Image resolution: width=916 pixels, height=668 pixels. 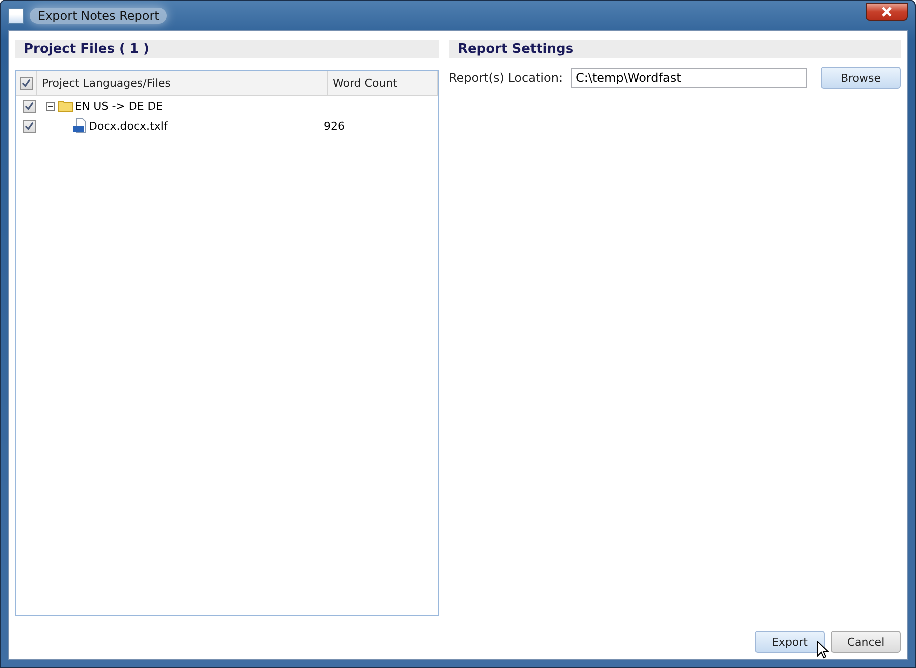 What do you see at coordinates (182, 83) in the screenshot?
I see `column-header: Project Languages/Files` at bounding box center [182, 83].